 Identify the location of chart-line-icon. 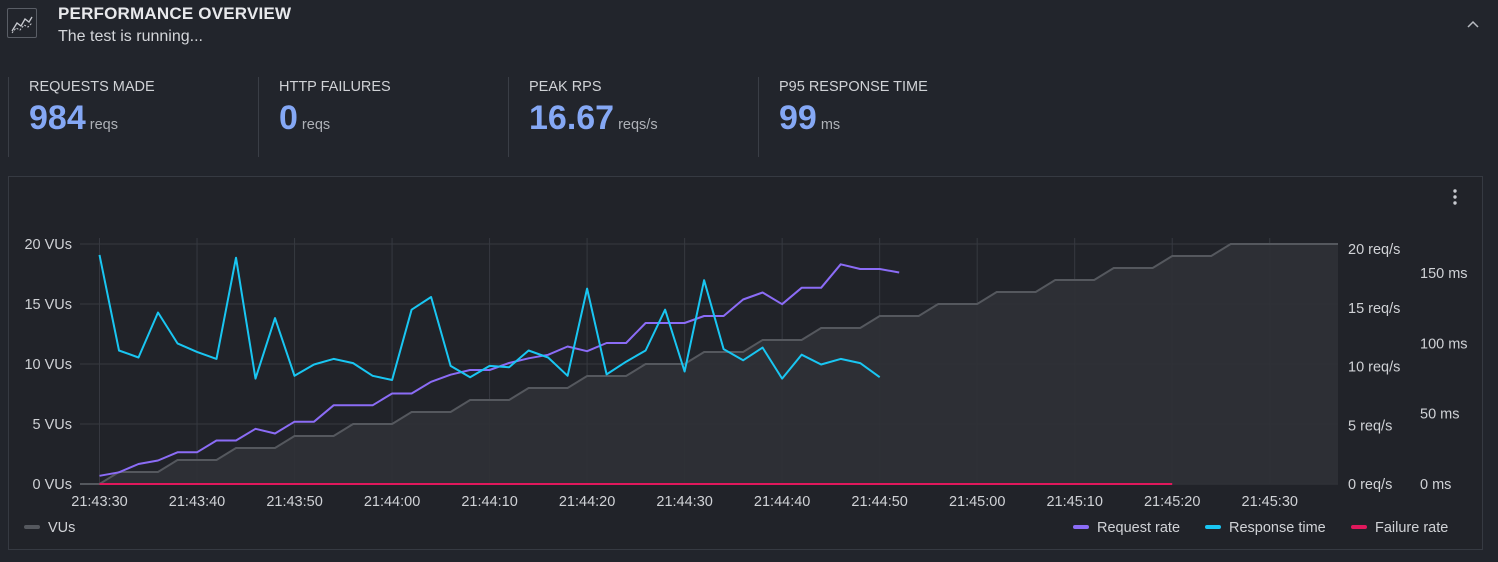
(22, 23).